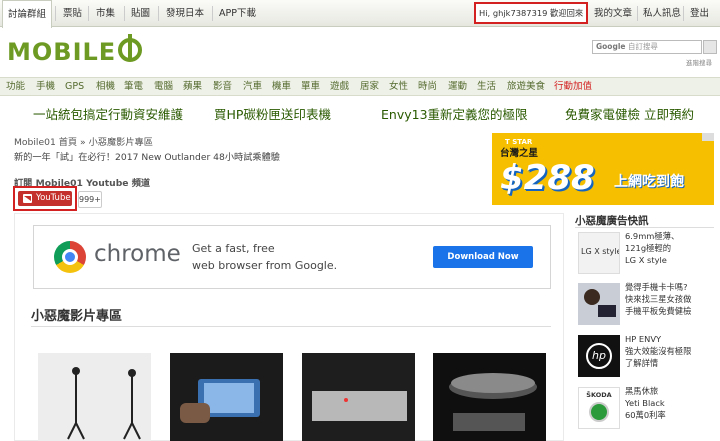  Describe the element at coordinates (90, 199) in the screenshot. I see `subscriber-count: 999+` at that location.